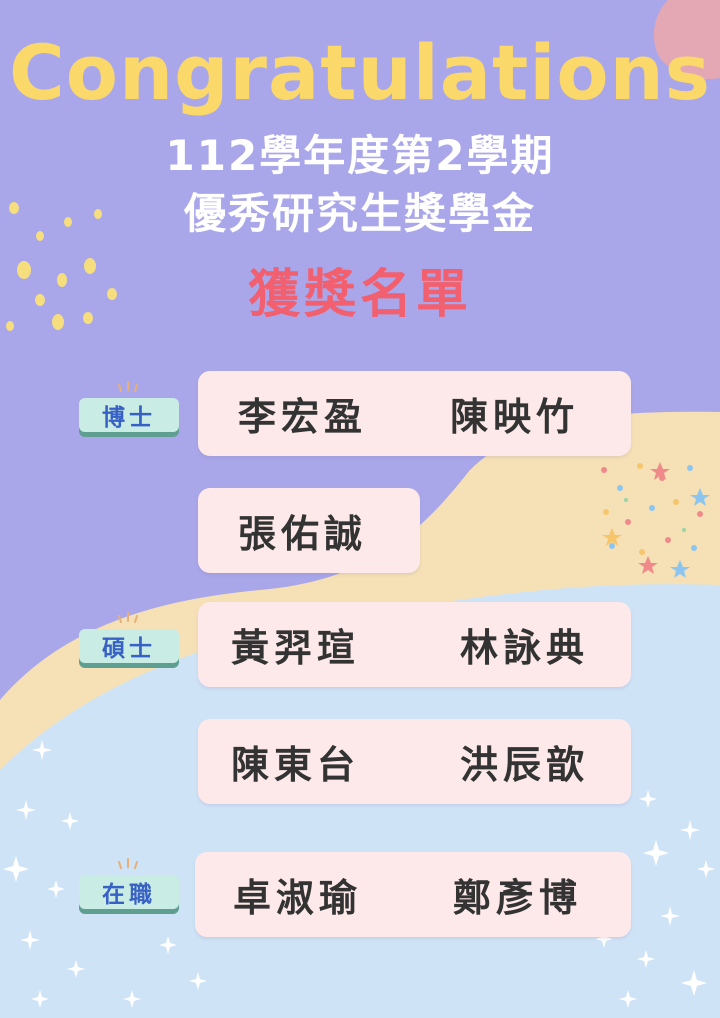  What do you see at coordinates (414, 413) in the screenshot?
I see `phd-row-1: 李宏盈 陳映竹` at bounding box center [414, 413].